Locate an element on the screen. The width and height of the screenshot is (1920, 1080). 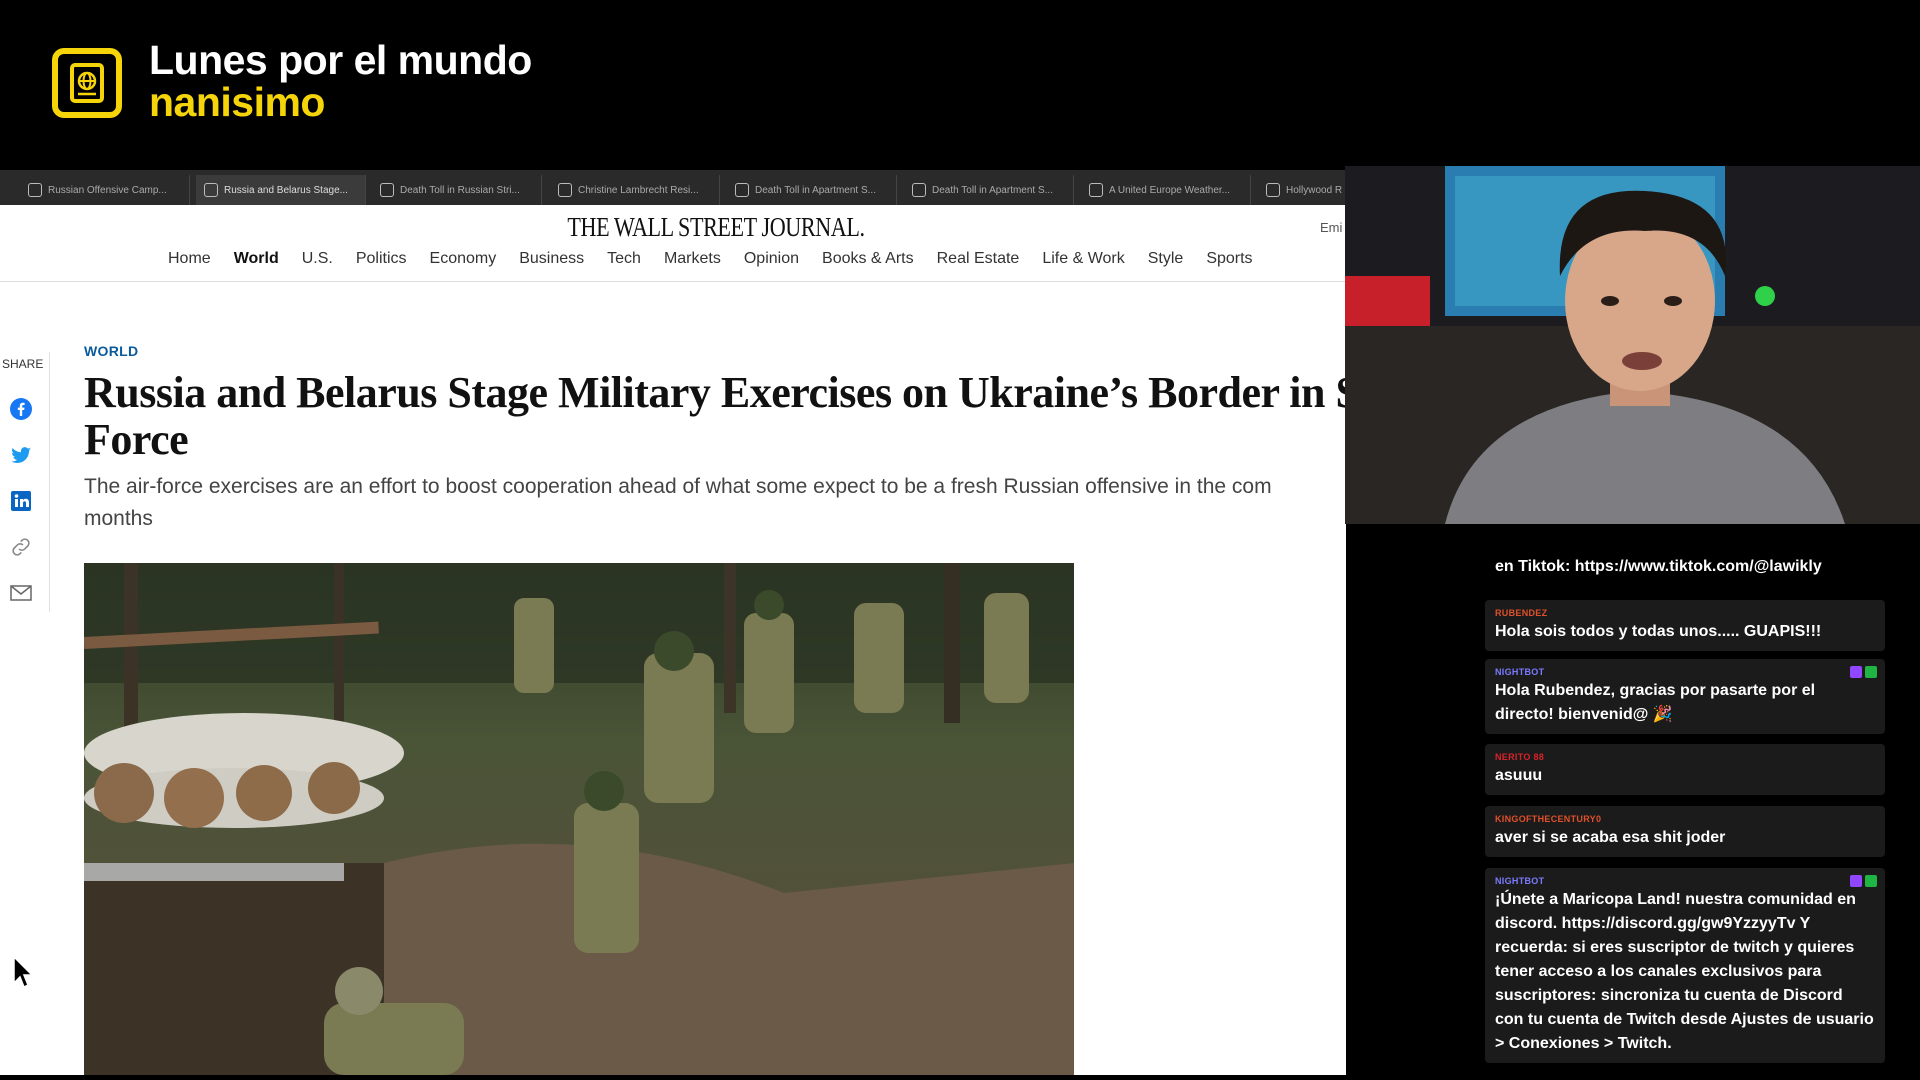
browser-tab: Hollywood R is located at coordinates (1302, 190).